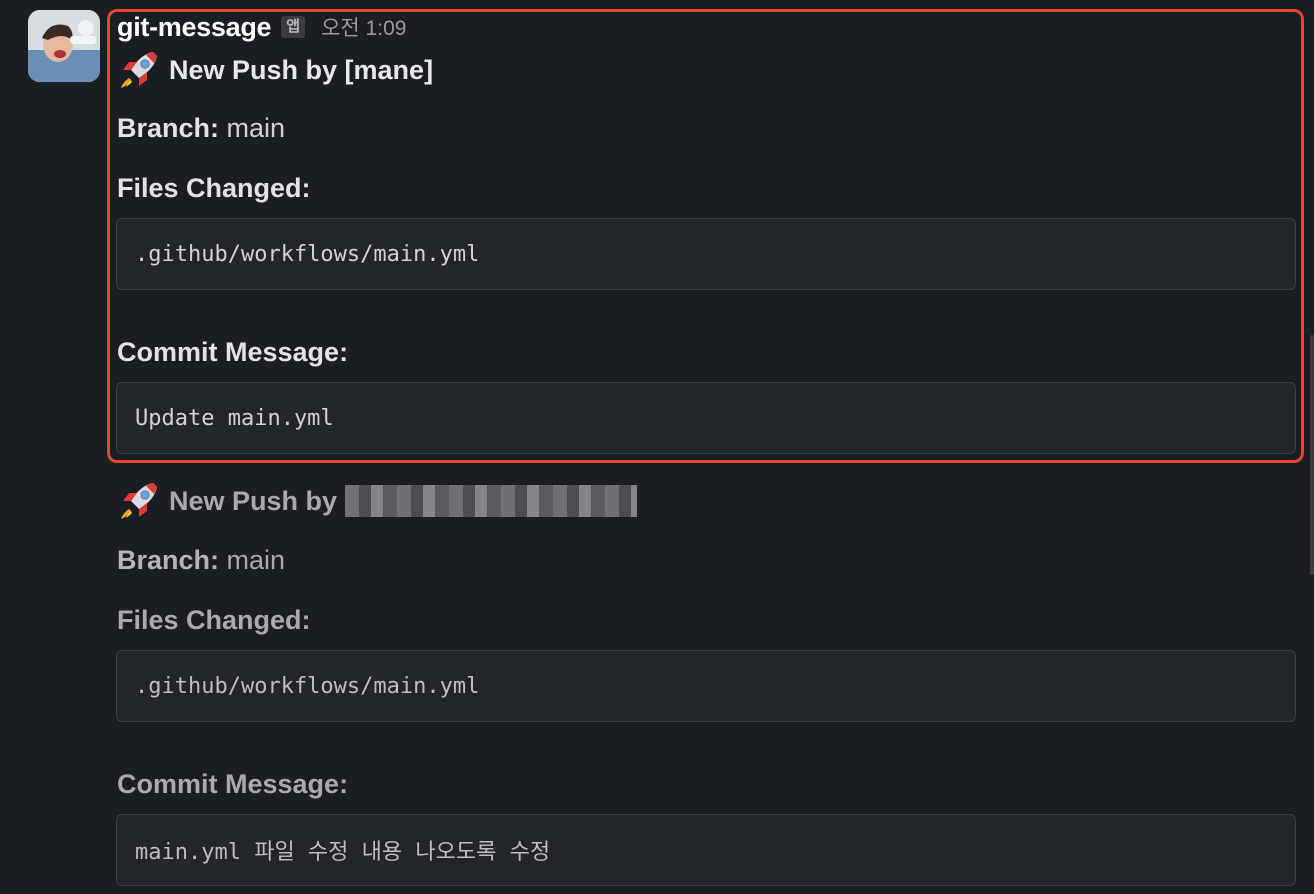  Describe the element at coordinates (706, 418) in the screenshot. I see `commit-message-codeblock: Update main.yml` at that location.